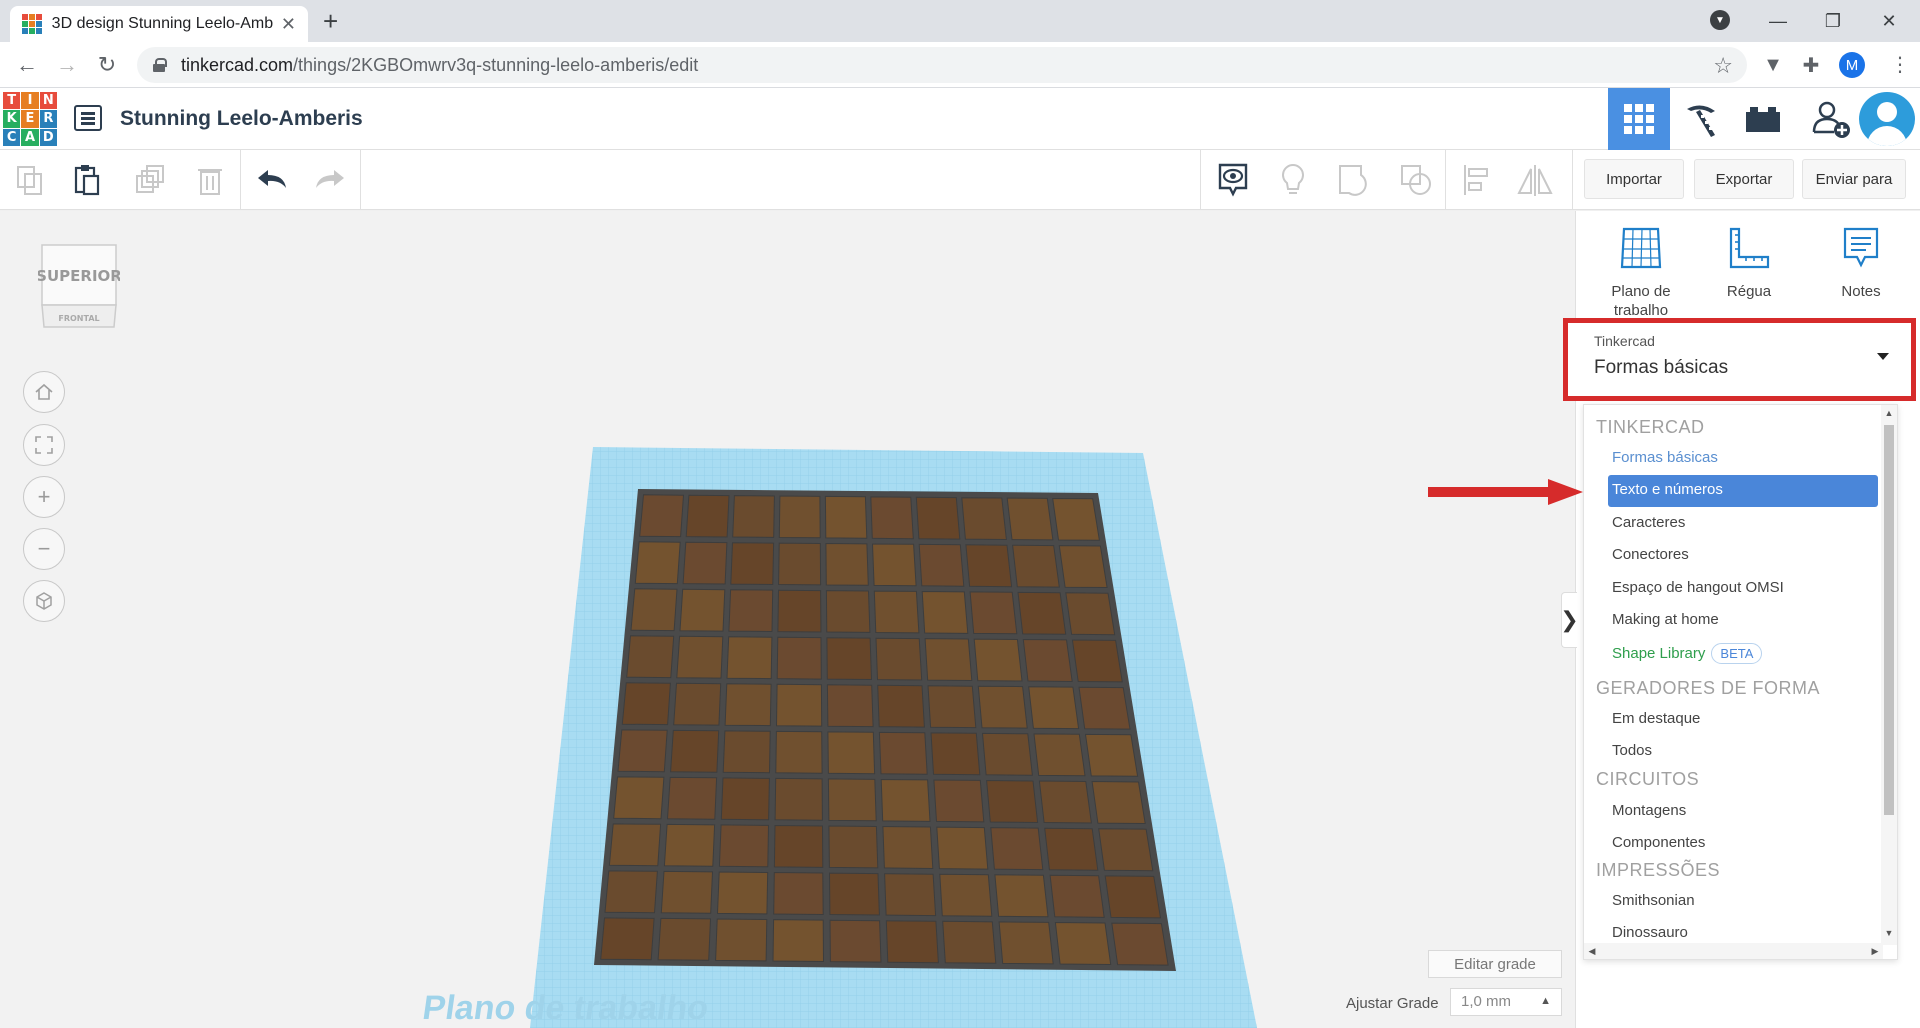  What do you see at coordinates (1701, 119) in the screenshot?
I see `codeblocks-pickaxe-icon` at bounding box center [1701, 119].